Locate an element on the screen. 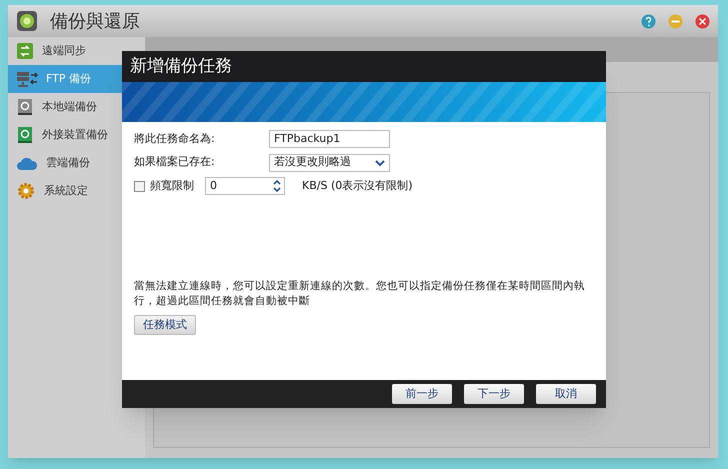 This screenshot has width=728, height=469. field-label: 如果檔案已存在: is located at coordinates (175, 162).